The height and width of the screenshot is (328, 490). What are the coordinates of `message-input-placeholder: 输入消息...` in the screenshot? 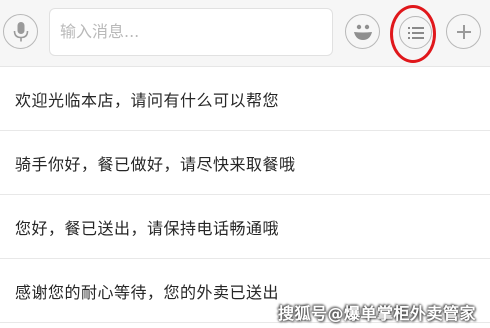 It's located at (100, 31).